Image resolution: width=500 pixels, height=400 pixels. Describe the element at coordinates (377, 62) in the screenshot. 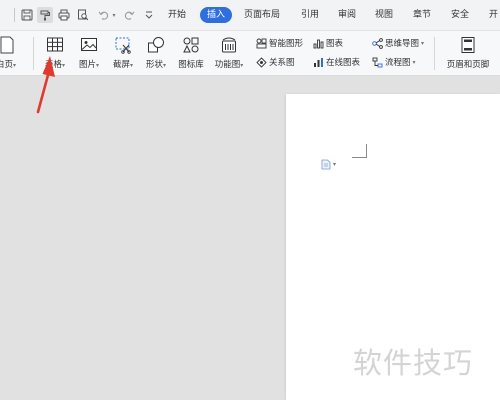

I see `flowchart-icon` at that location.